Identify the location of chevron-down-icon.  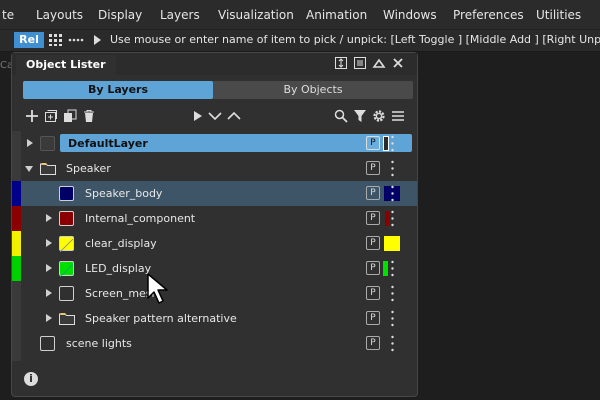
(215, 116).